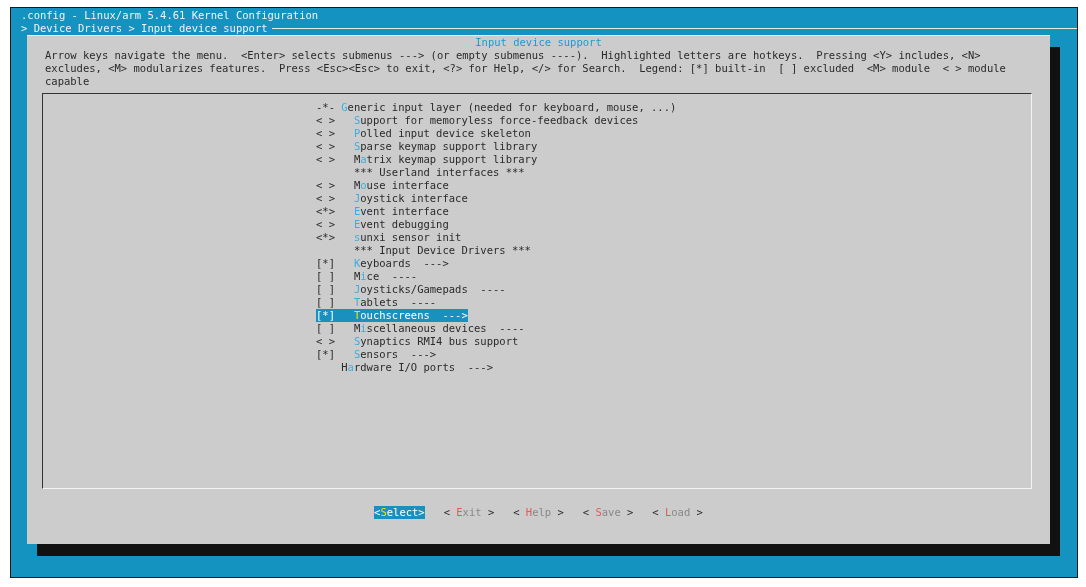 Image resolution: width=1086 pixels, height=587 pixels. I want to click on menu-item: [ ] Miscellaneous devices ----, so click(420, 328).